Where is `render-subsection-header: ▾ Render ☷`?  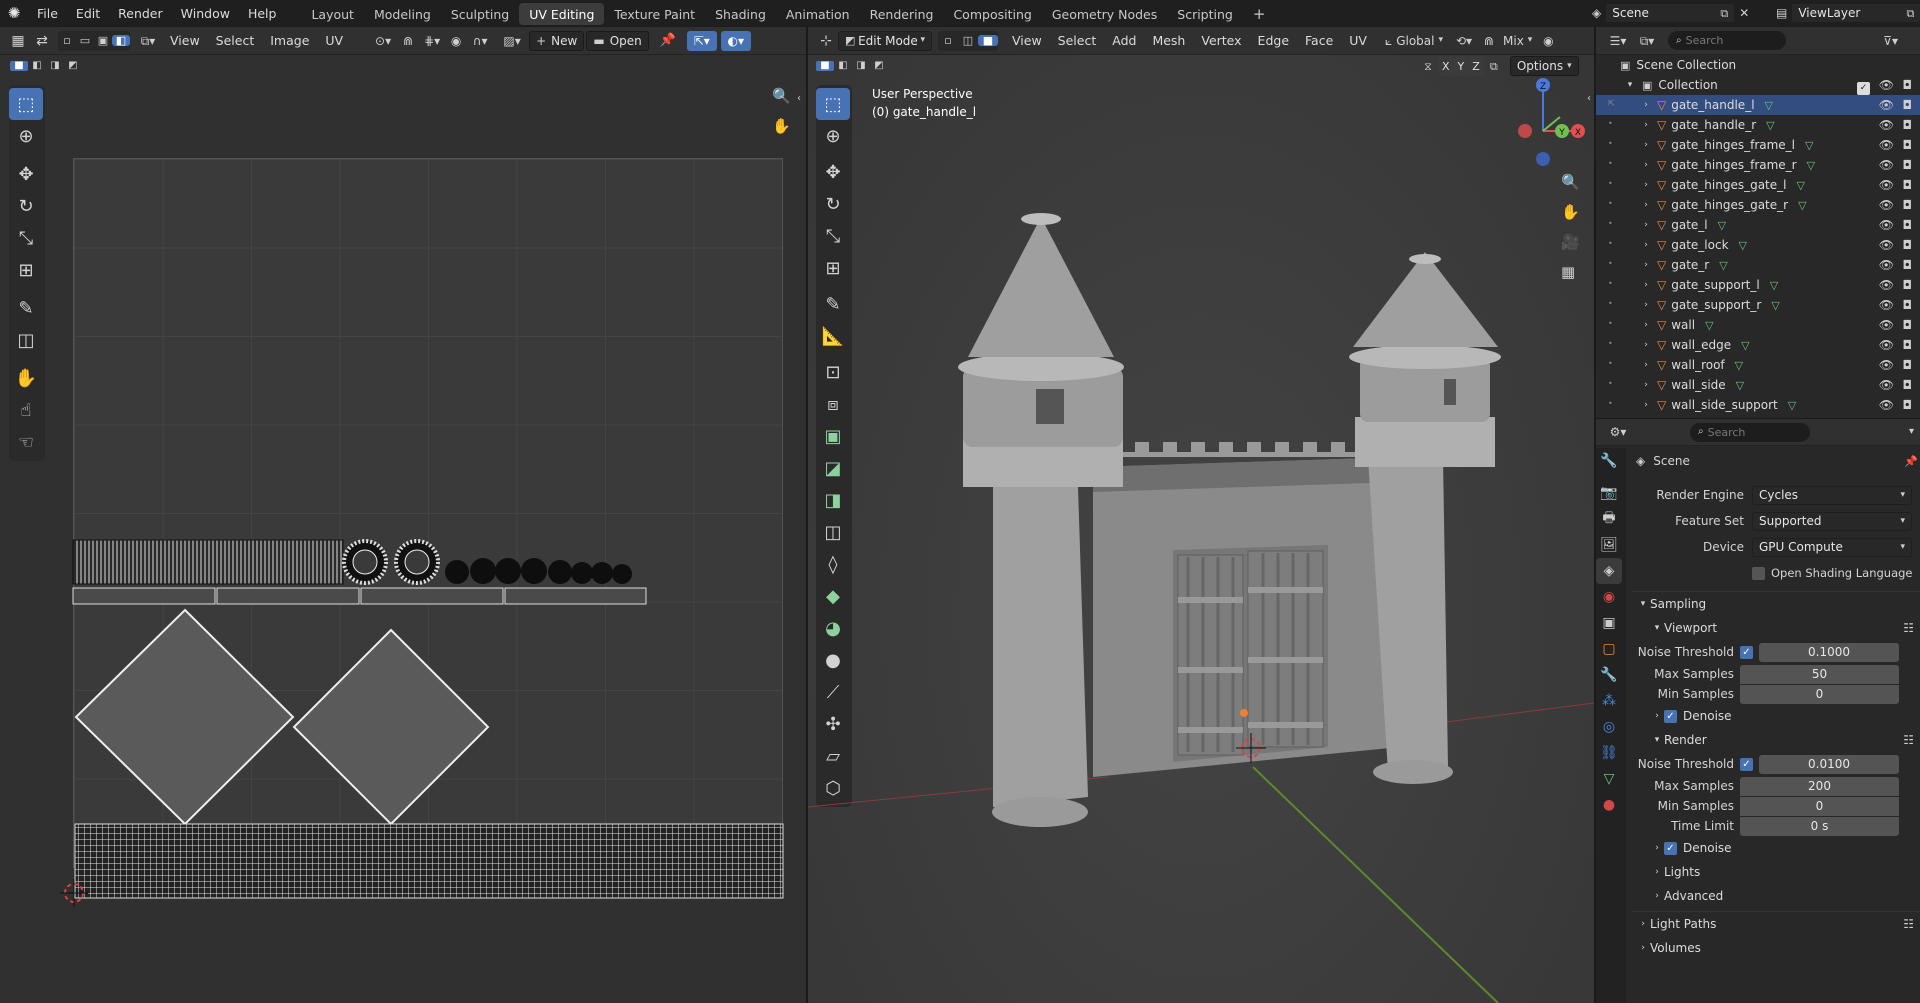 render-subsection-header: ▾ Render ☷ is located at coordinates (1776, 740).